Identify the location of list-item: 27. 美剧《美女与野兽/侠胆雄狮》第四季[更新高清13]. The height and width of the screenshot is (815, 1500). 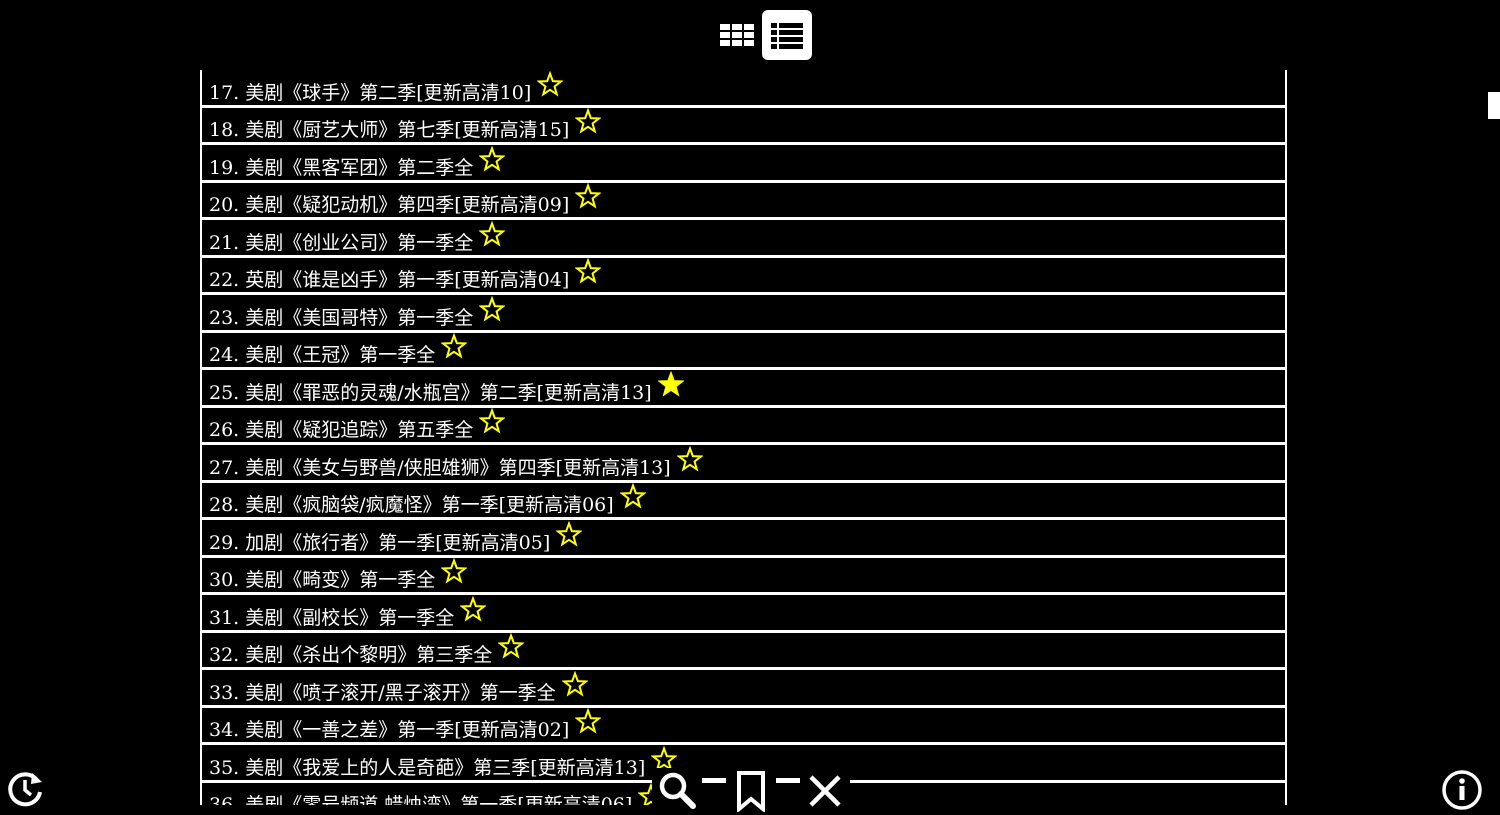
(743, 464).